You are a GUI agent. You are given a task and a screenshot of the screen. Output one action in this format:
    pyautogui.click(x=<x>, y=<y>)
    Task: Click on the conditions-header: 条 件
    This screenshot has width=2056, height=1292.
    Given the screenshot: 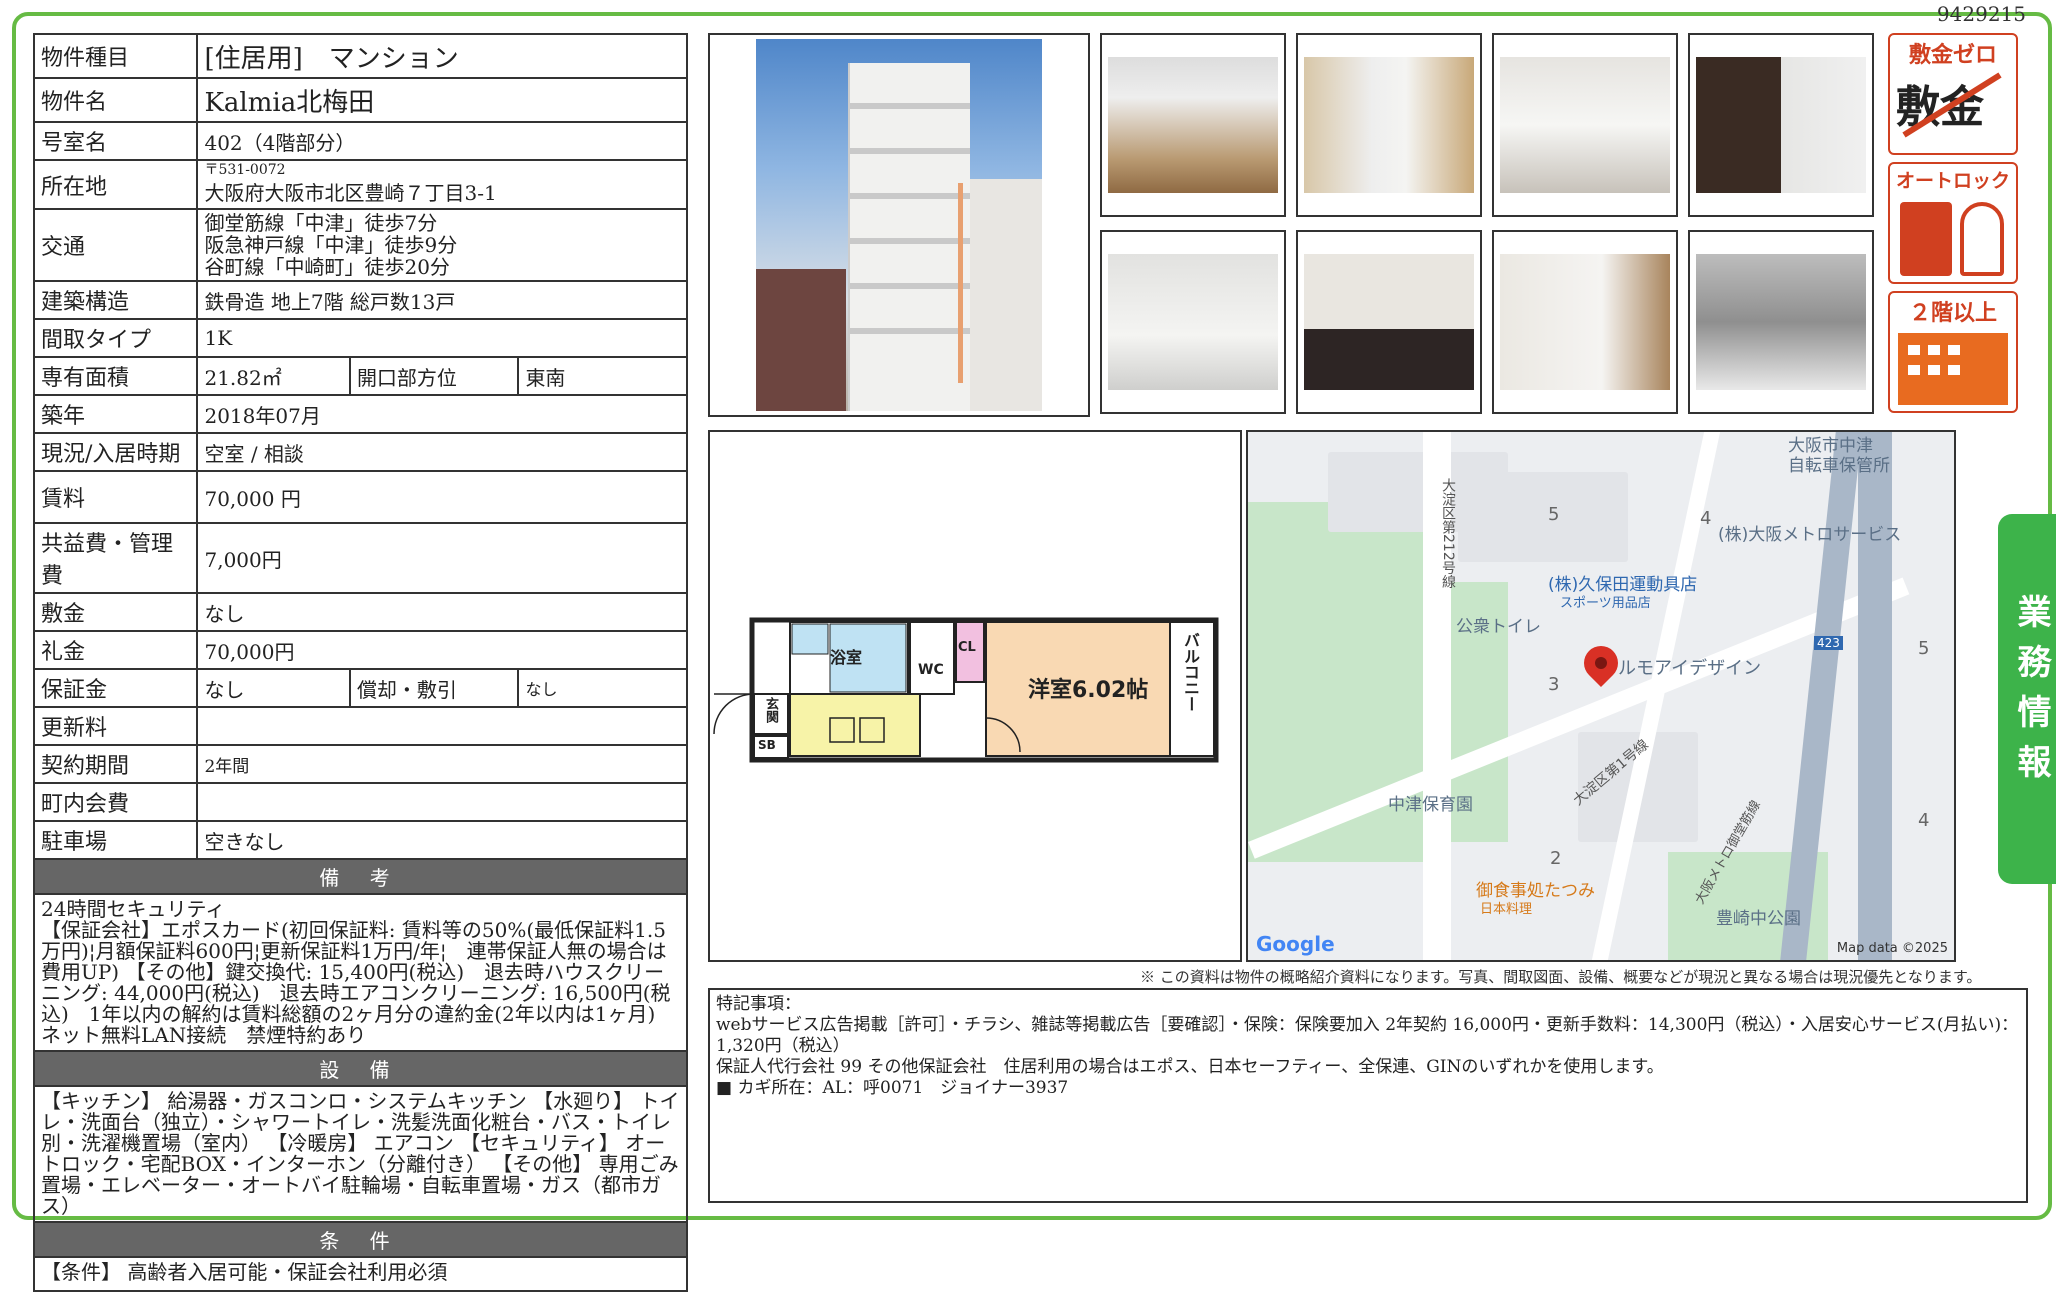 What is the action you would take?
    pyautogui.click(x=360, y=1239)
    